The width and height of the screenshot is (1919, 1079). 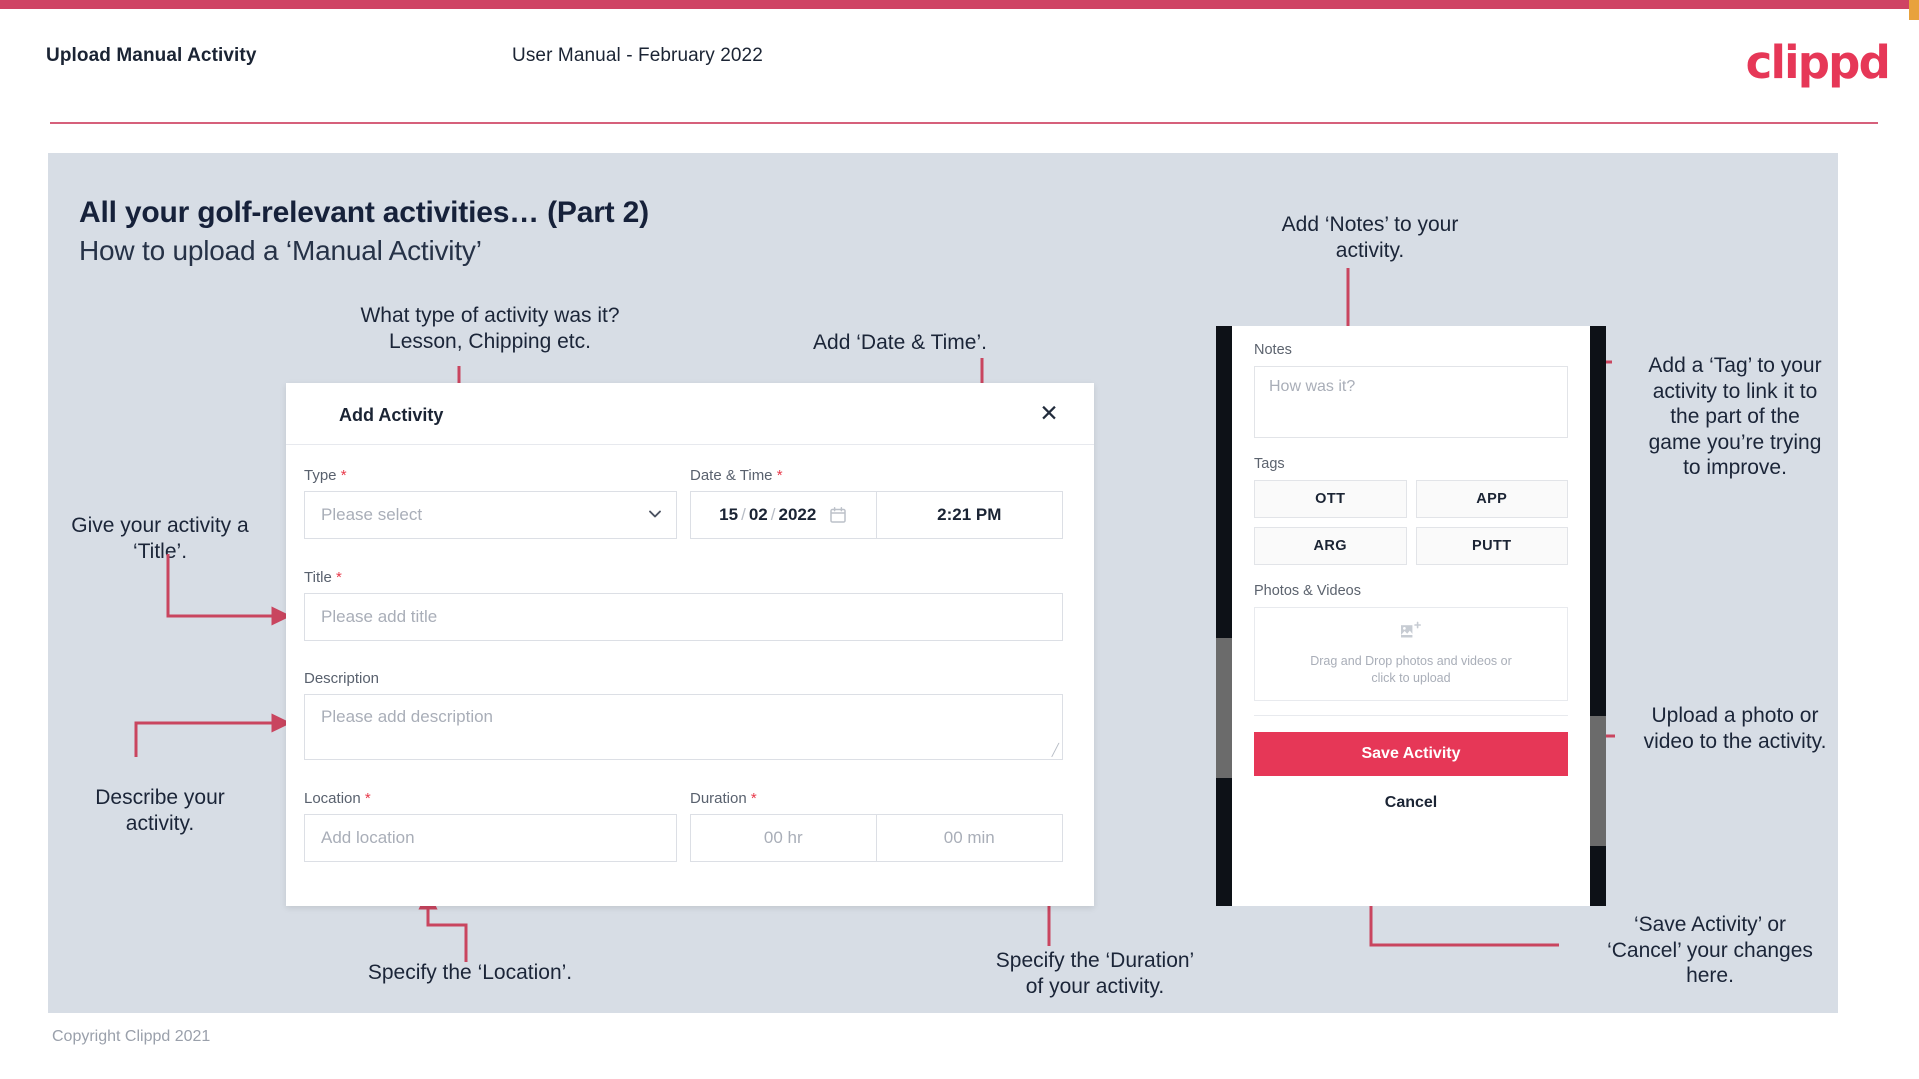 What do you see at coordinates (332, 798) in the screenshot?
I see `location-label-text: Location` at bounding box center [332, 798].